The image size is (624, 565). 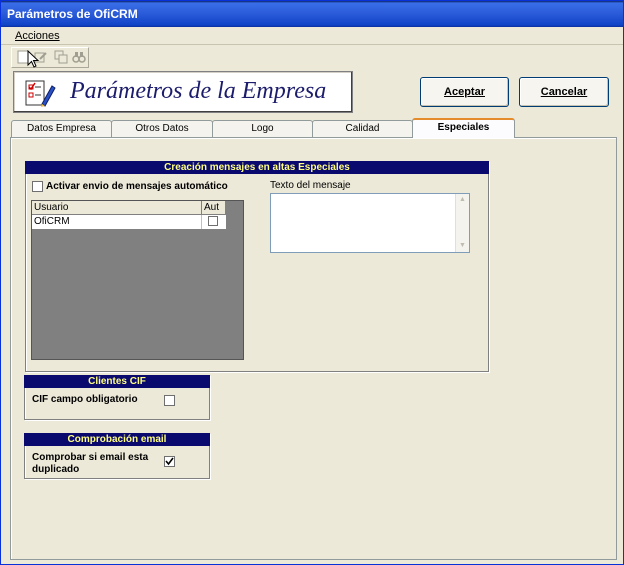 I want to click on tab-especiales: Especiales, so click(x=463, y=128).